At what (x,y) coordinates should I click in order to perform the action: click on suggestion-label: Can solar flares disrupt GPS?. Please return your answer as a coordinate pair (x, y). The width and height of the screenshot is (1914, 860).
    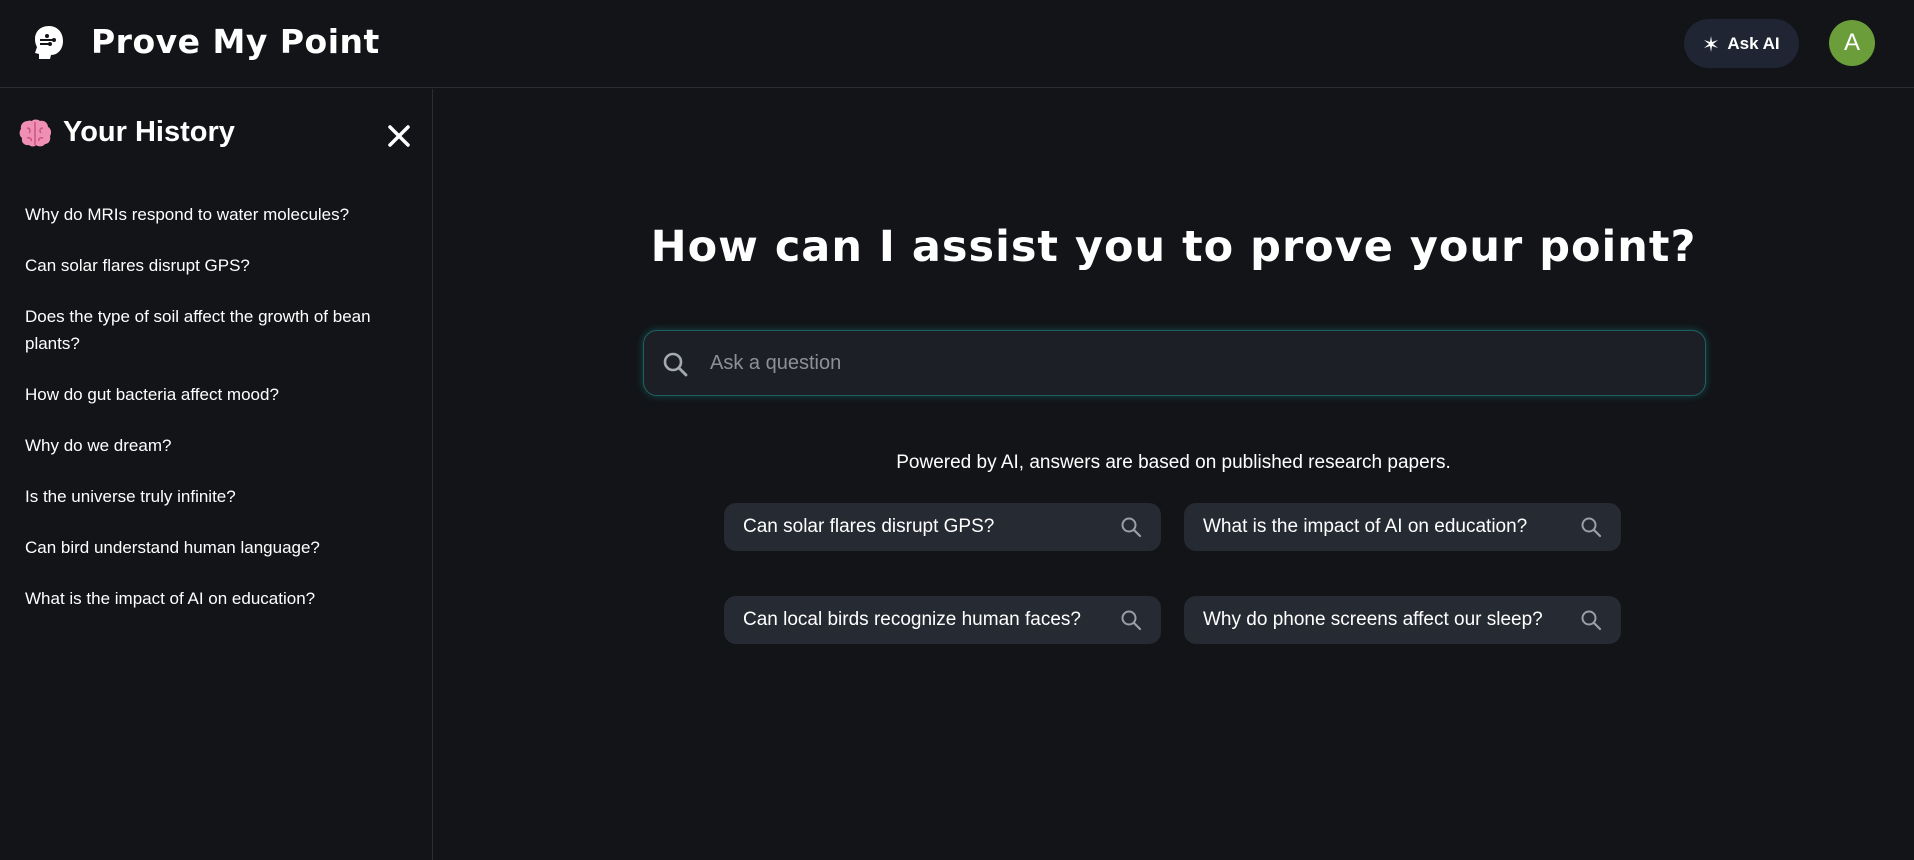
    Looking at the image, I should click on (869, 526).